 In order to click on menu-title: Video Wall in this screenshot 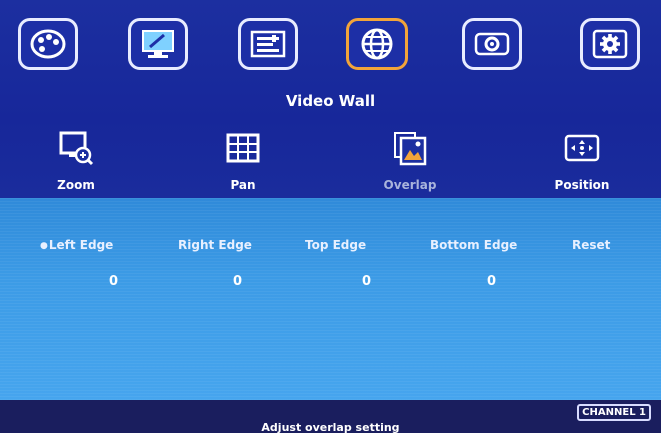, I will do `click(330, 101)`.